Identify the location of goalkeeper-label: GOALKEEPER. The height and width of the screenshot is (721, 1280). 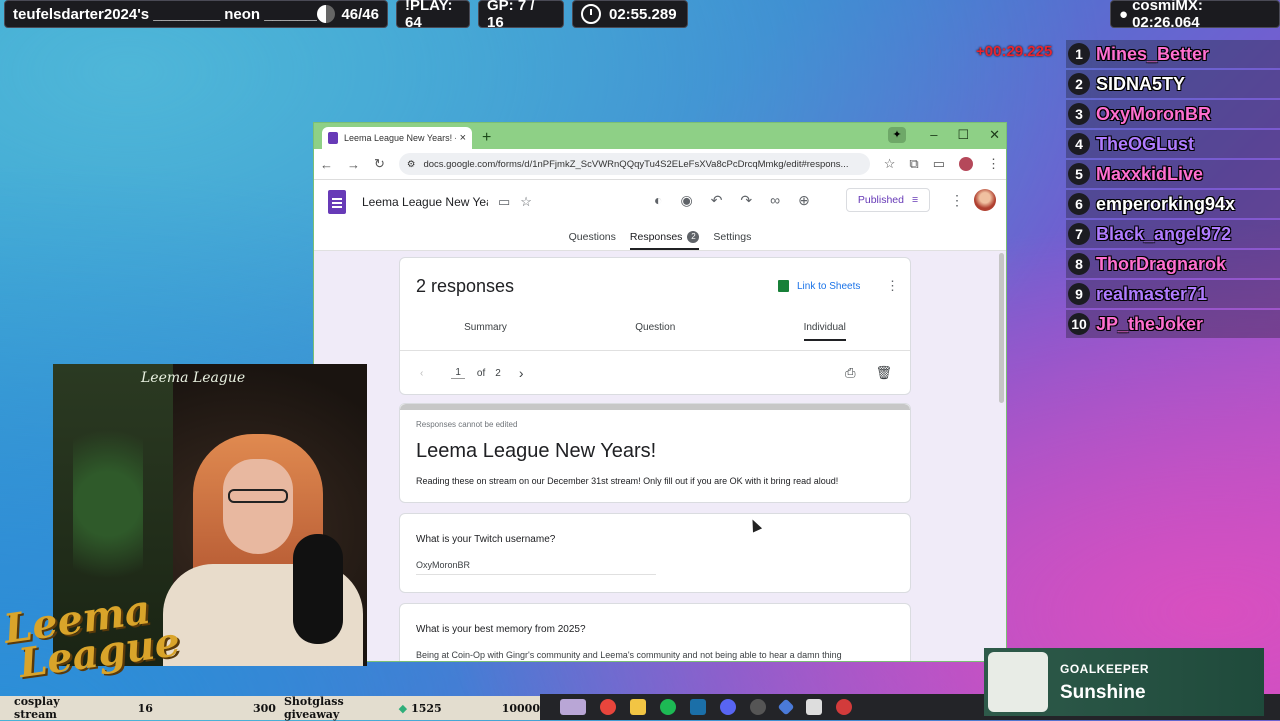
(1105, 669).